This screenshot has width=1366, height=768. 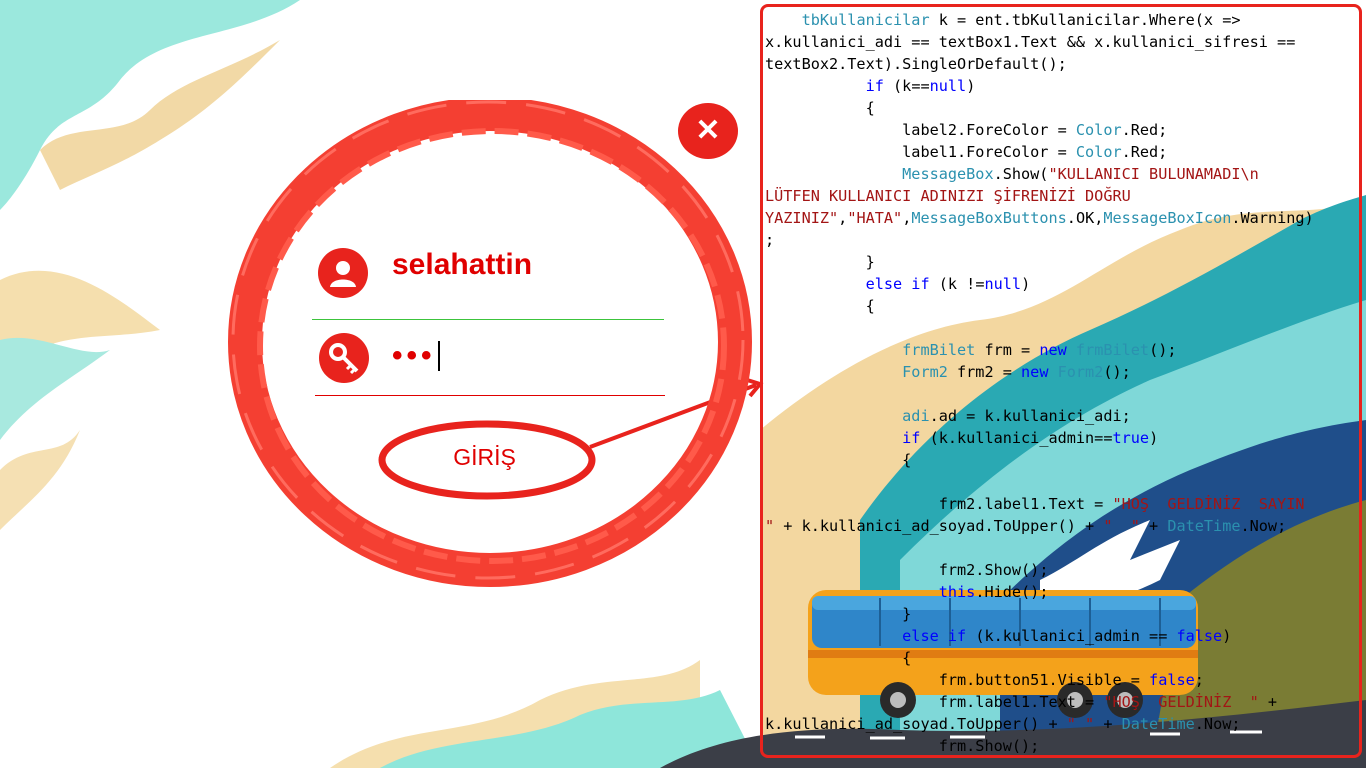 I want to click on password-underline, so click(x=490, y=395).